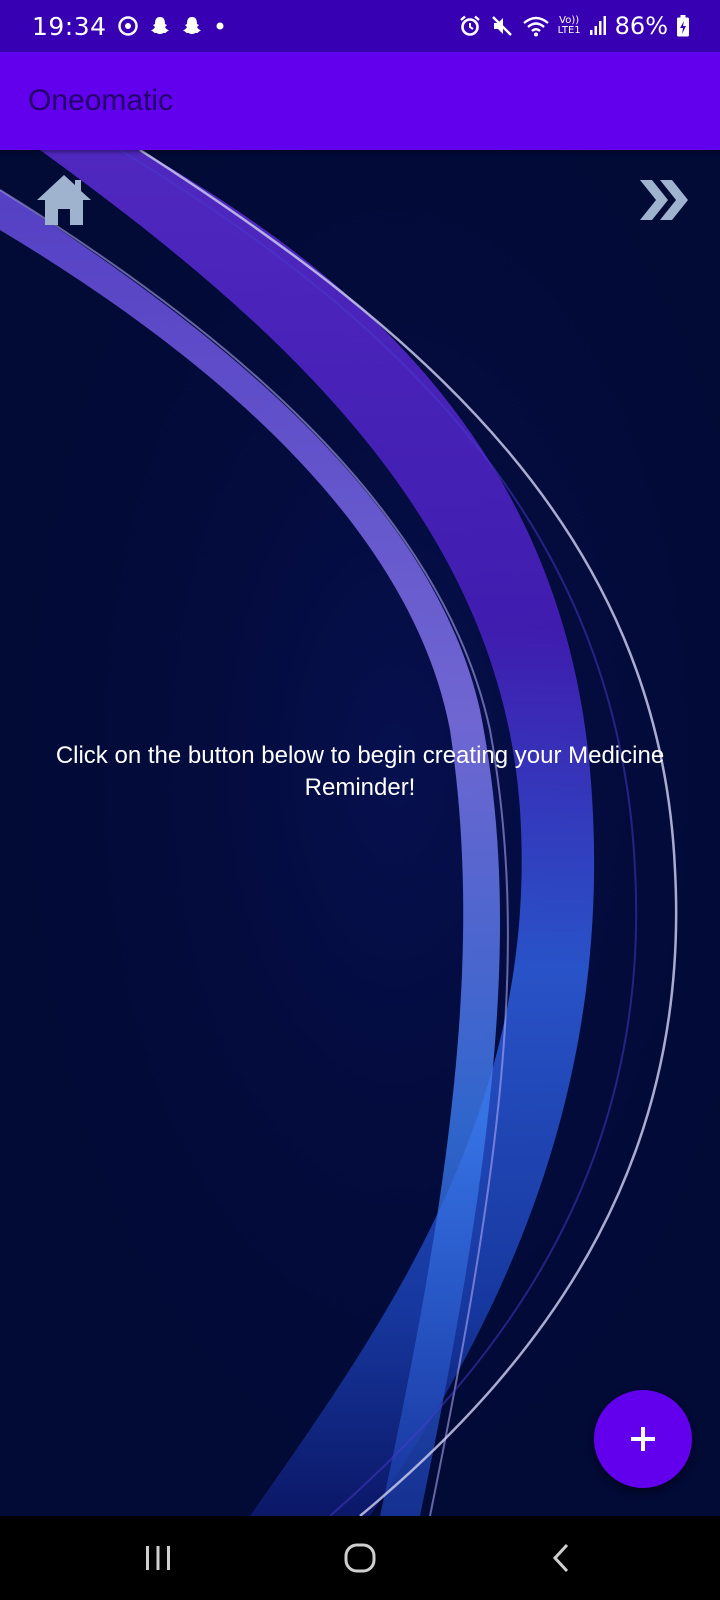 Image resolution: width=720 pixels, height=1600 pixels. I want to click on next-button, so click(664, 200).